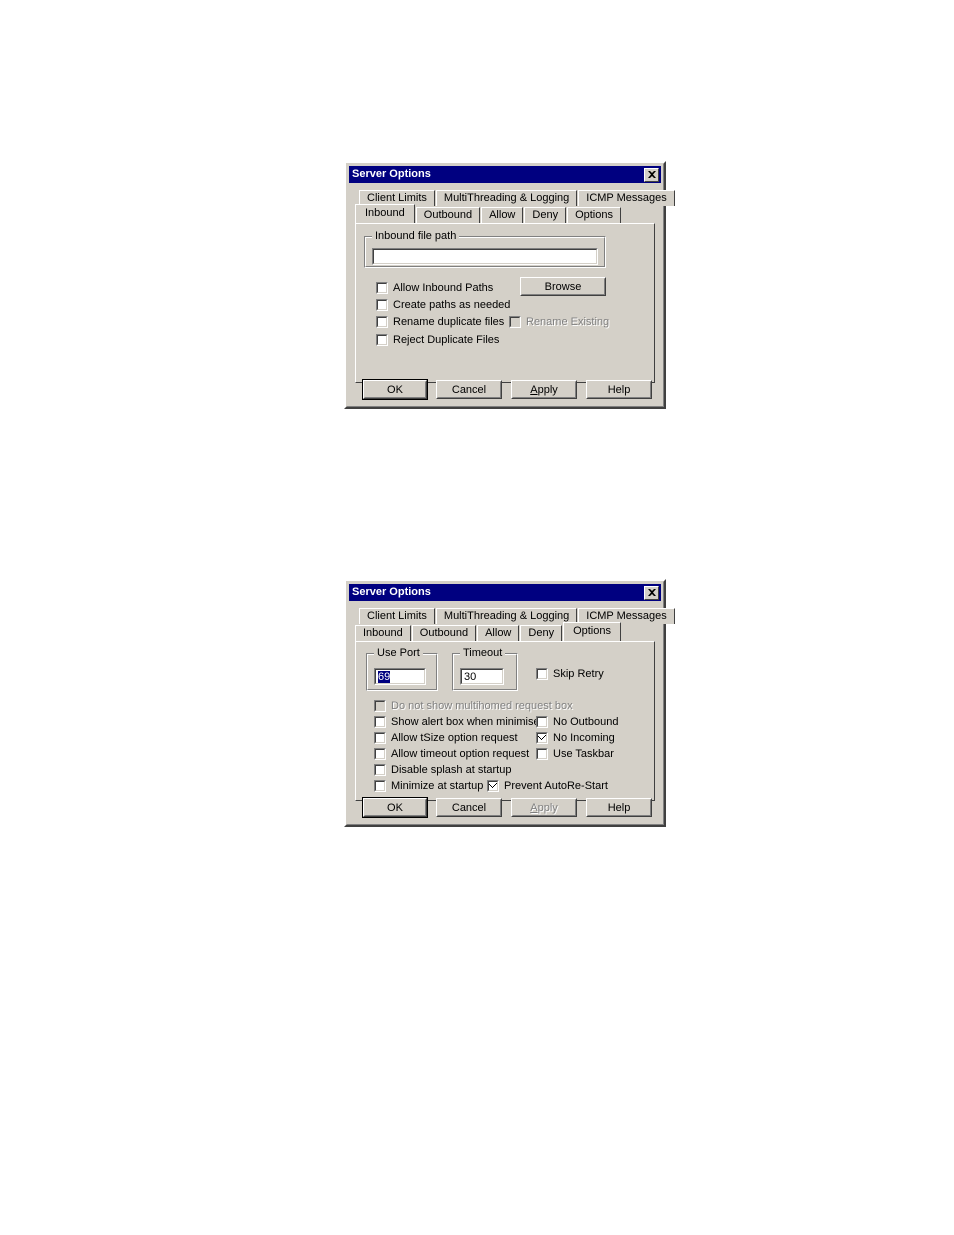 The width and height of the screenshot is (954, 1235). Describe the element at coordinates (437, 786) in the screenshot. I see `checkbox-label: Minimize at startup` at that location.